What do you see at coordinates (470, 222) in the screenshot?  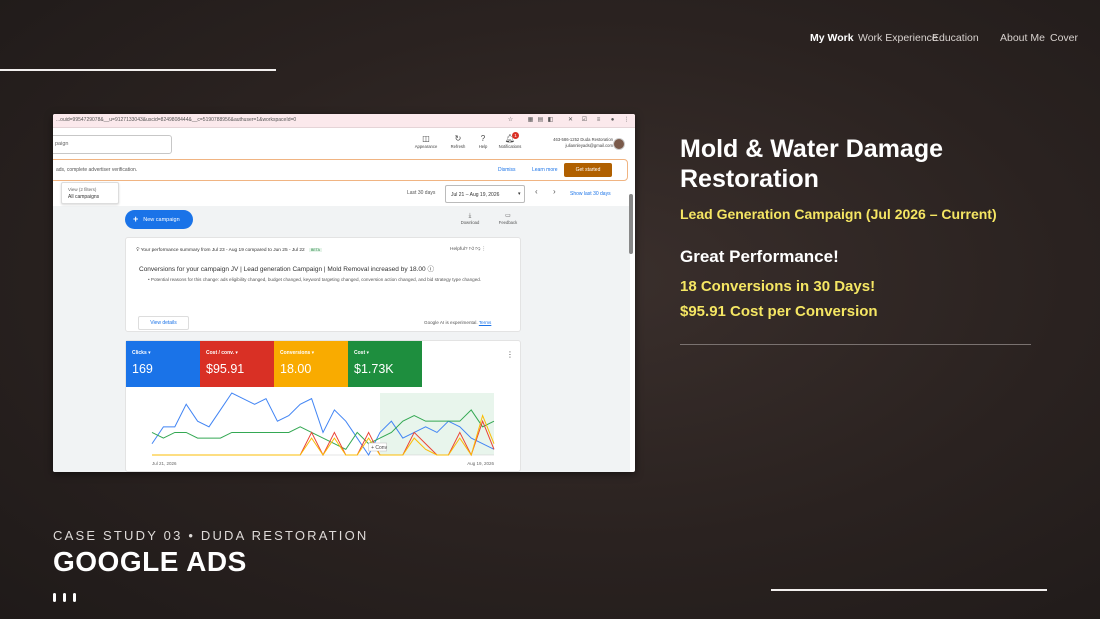 I see `download-label: Download` at bounding box center [470, 222].